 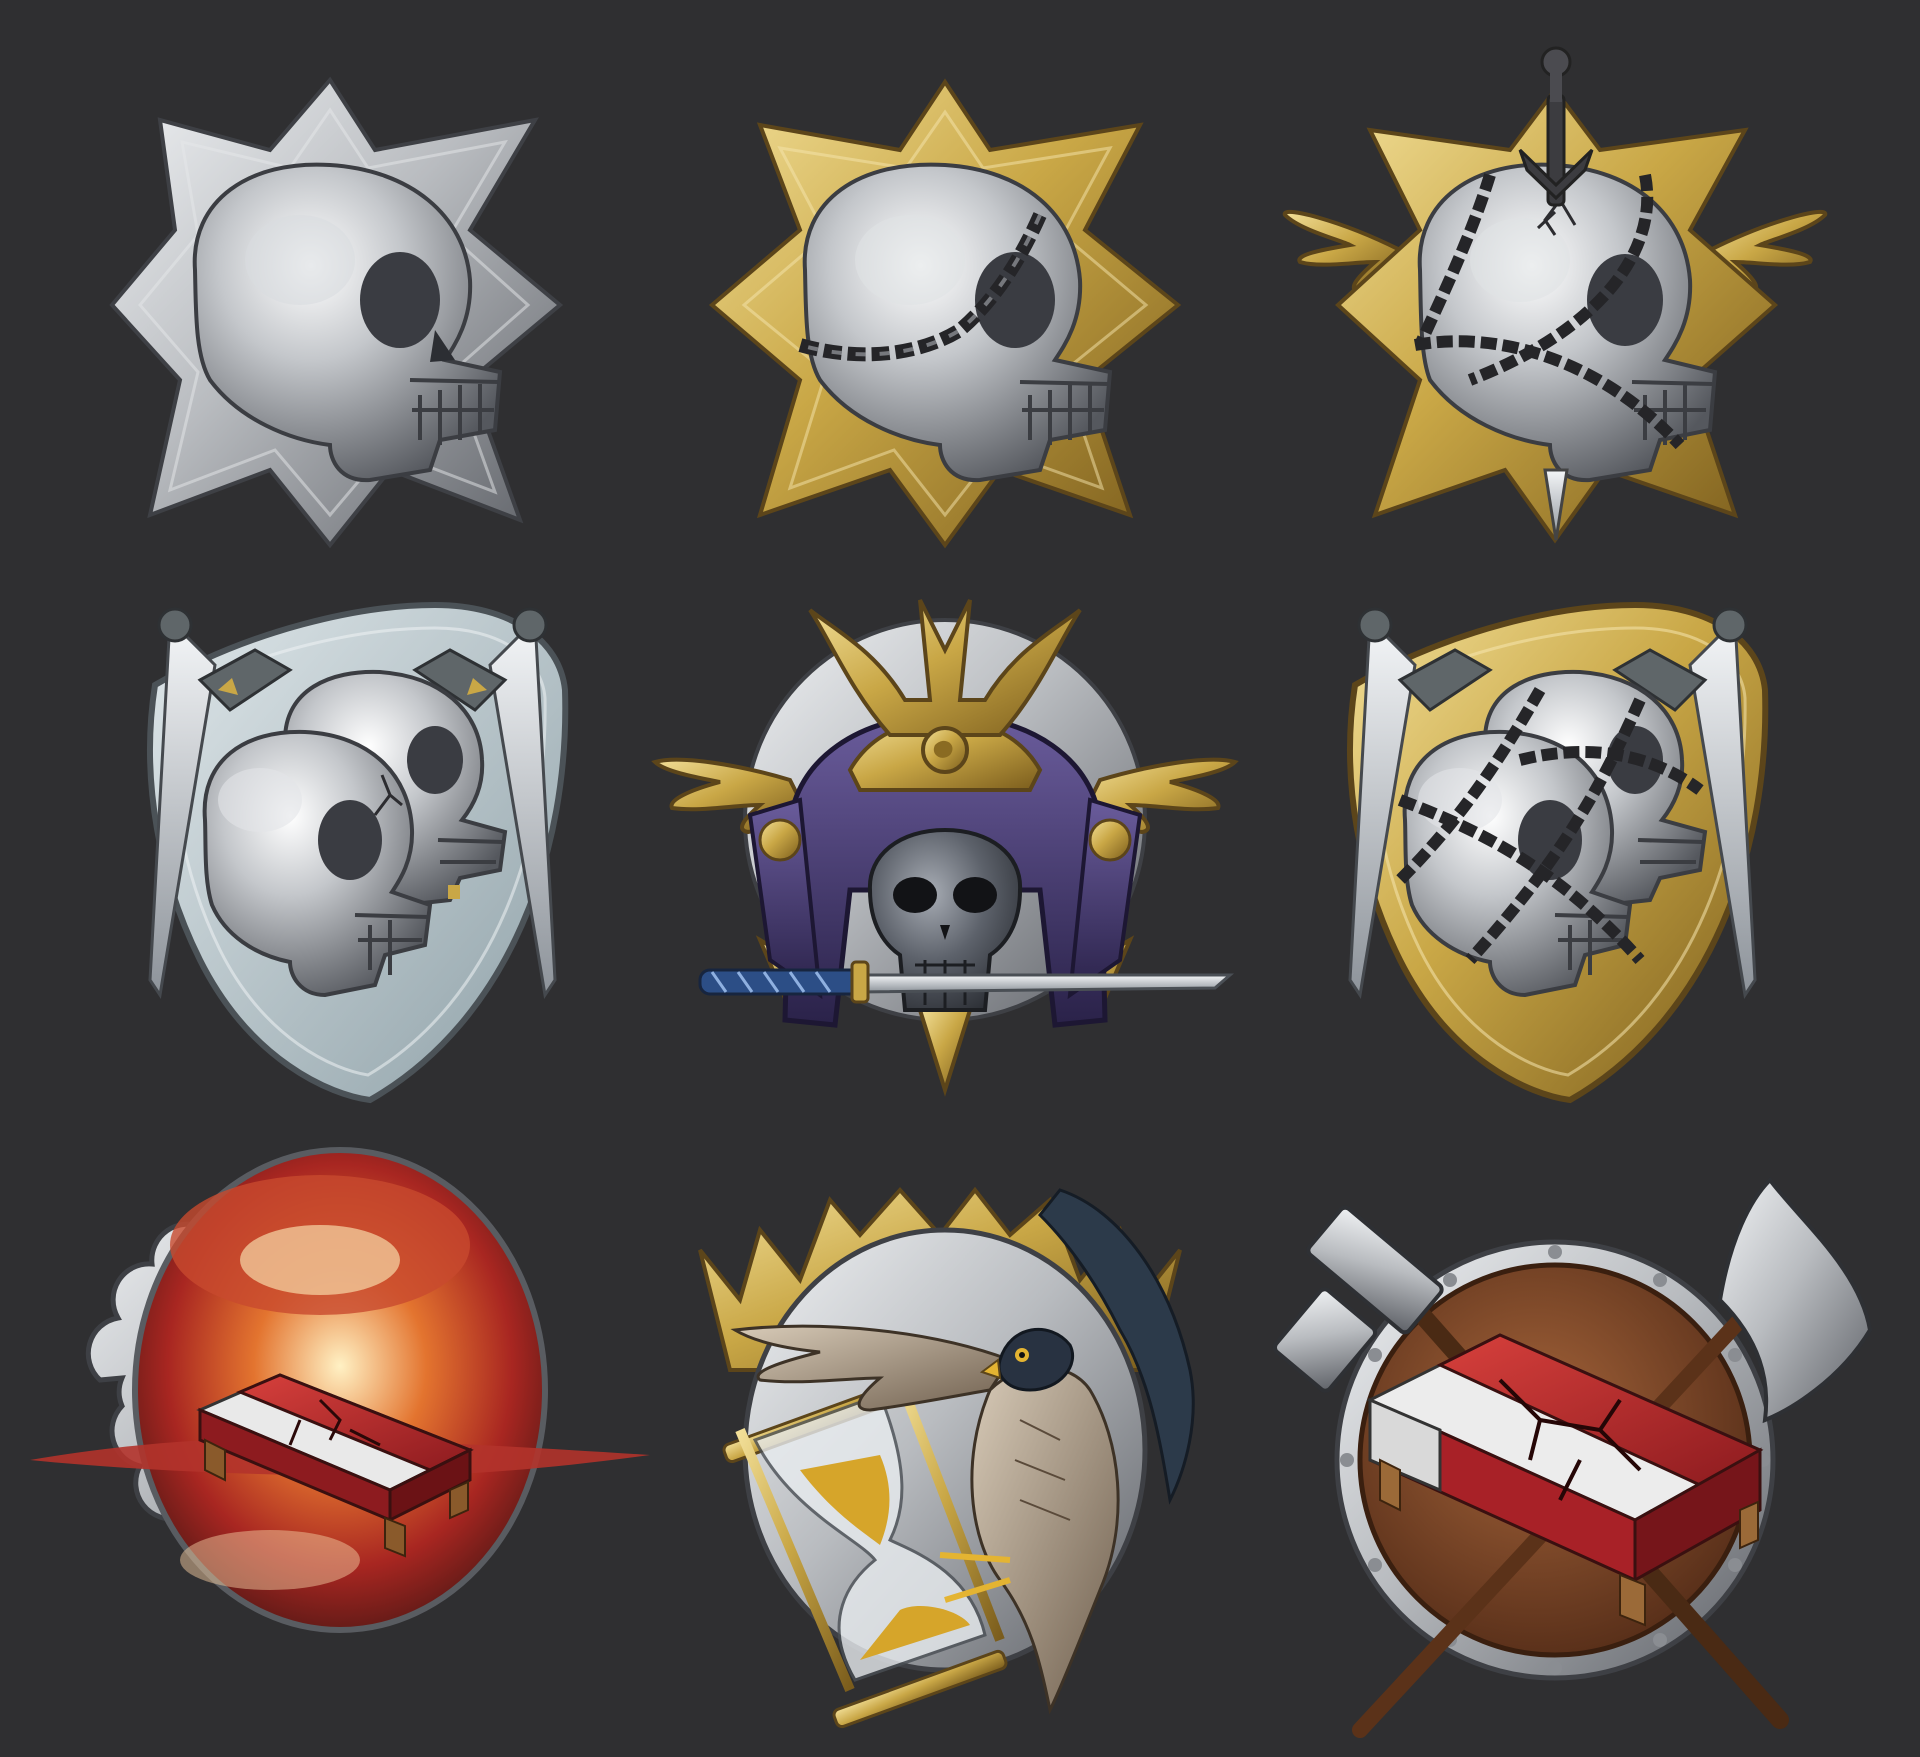 I want to click on twin-skulls-chained-gold-shield-icon, so click(x=1558, y=852).